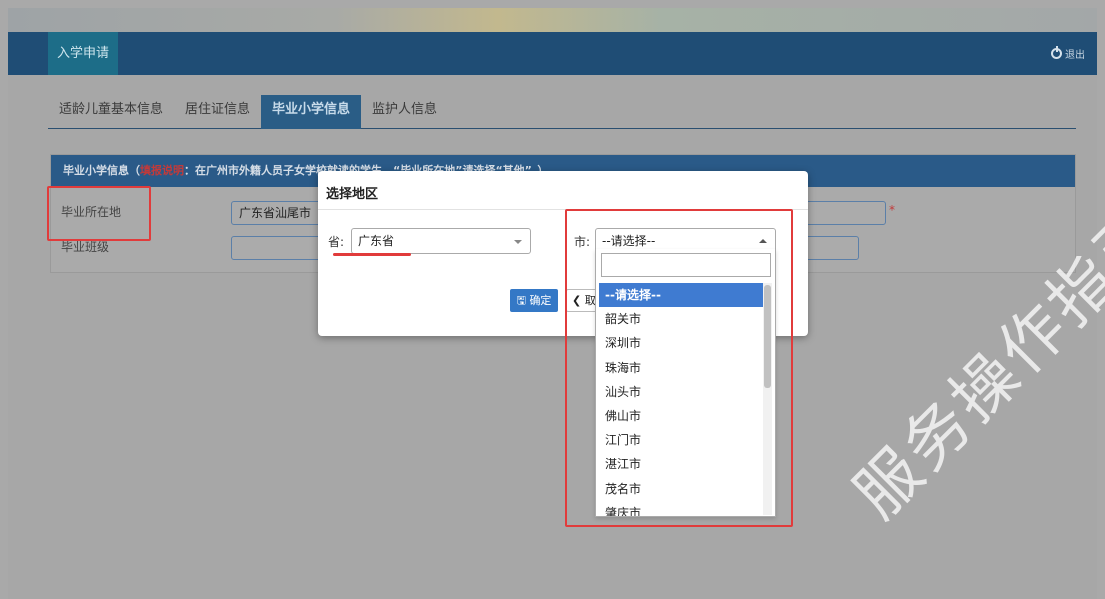 This screenshot has height=599, width=1105. What do you see at coordinates (83, 53) in the screenshot?
I see `nav-enrollment-application: 入学申请` at bounding box center [83, 53].